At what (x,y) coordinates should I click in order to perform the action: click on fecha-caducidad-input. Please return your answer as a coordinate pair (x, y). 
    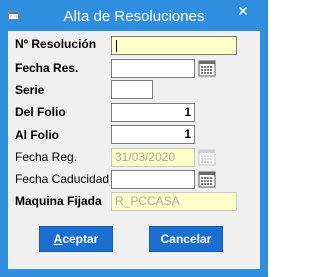
    Looking at the image, I should click on (153, 179).